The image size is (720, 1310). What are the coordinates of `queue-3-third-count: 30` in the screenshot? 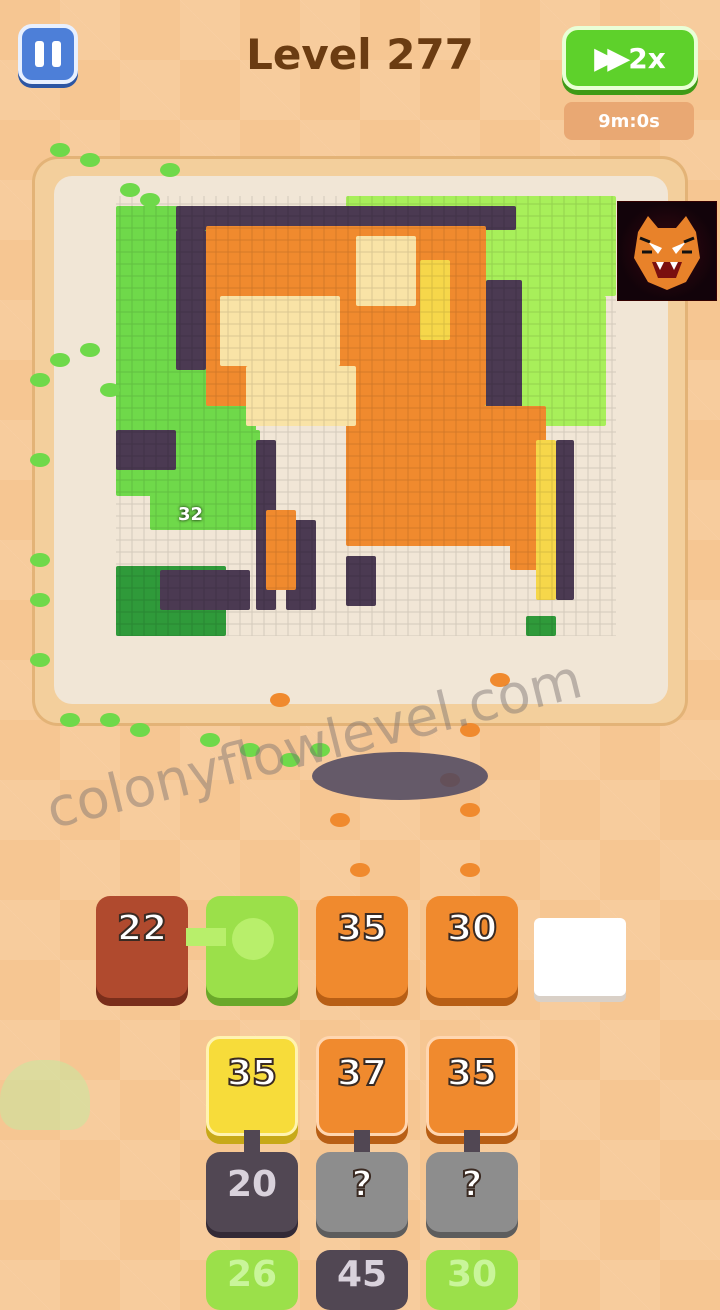 It's located at (472, 1274).